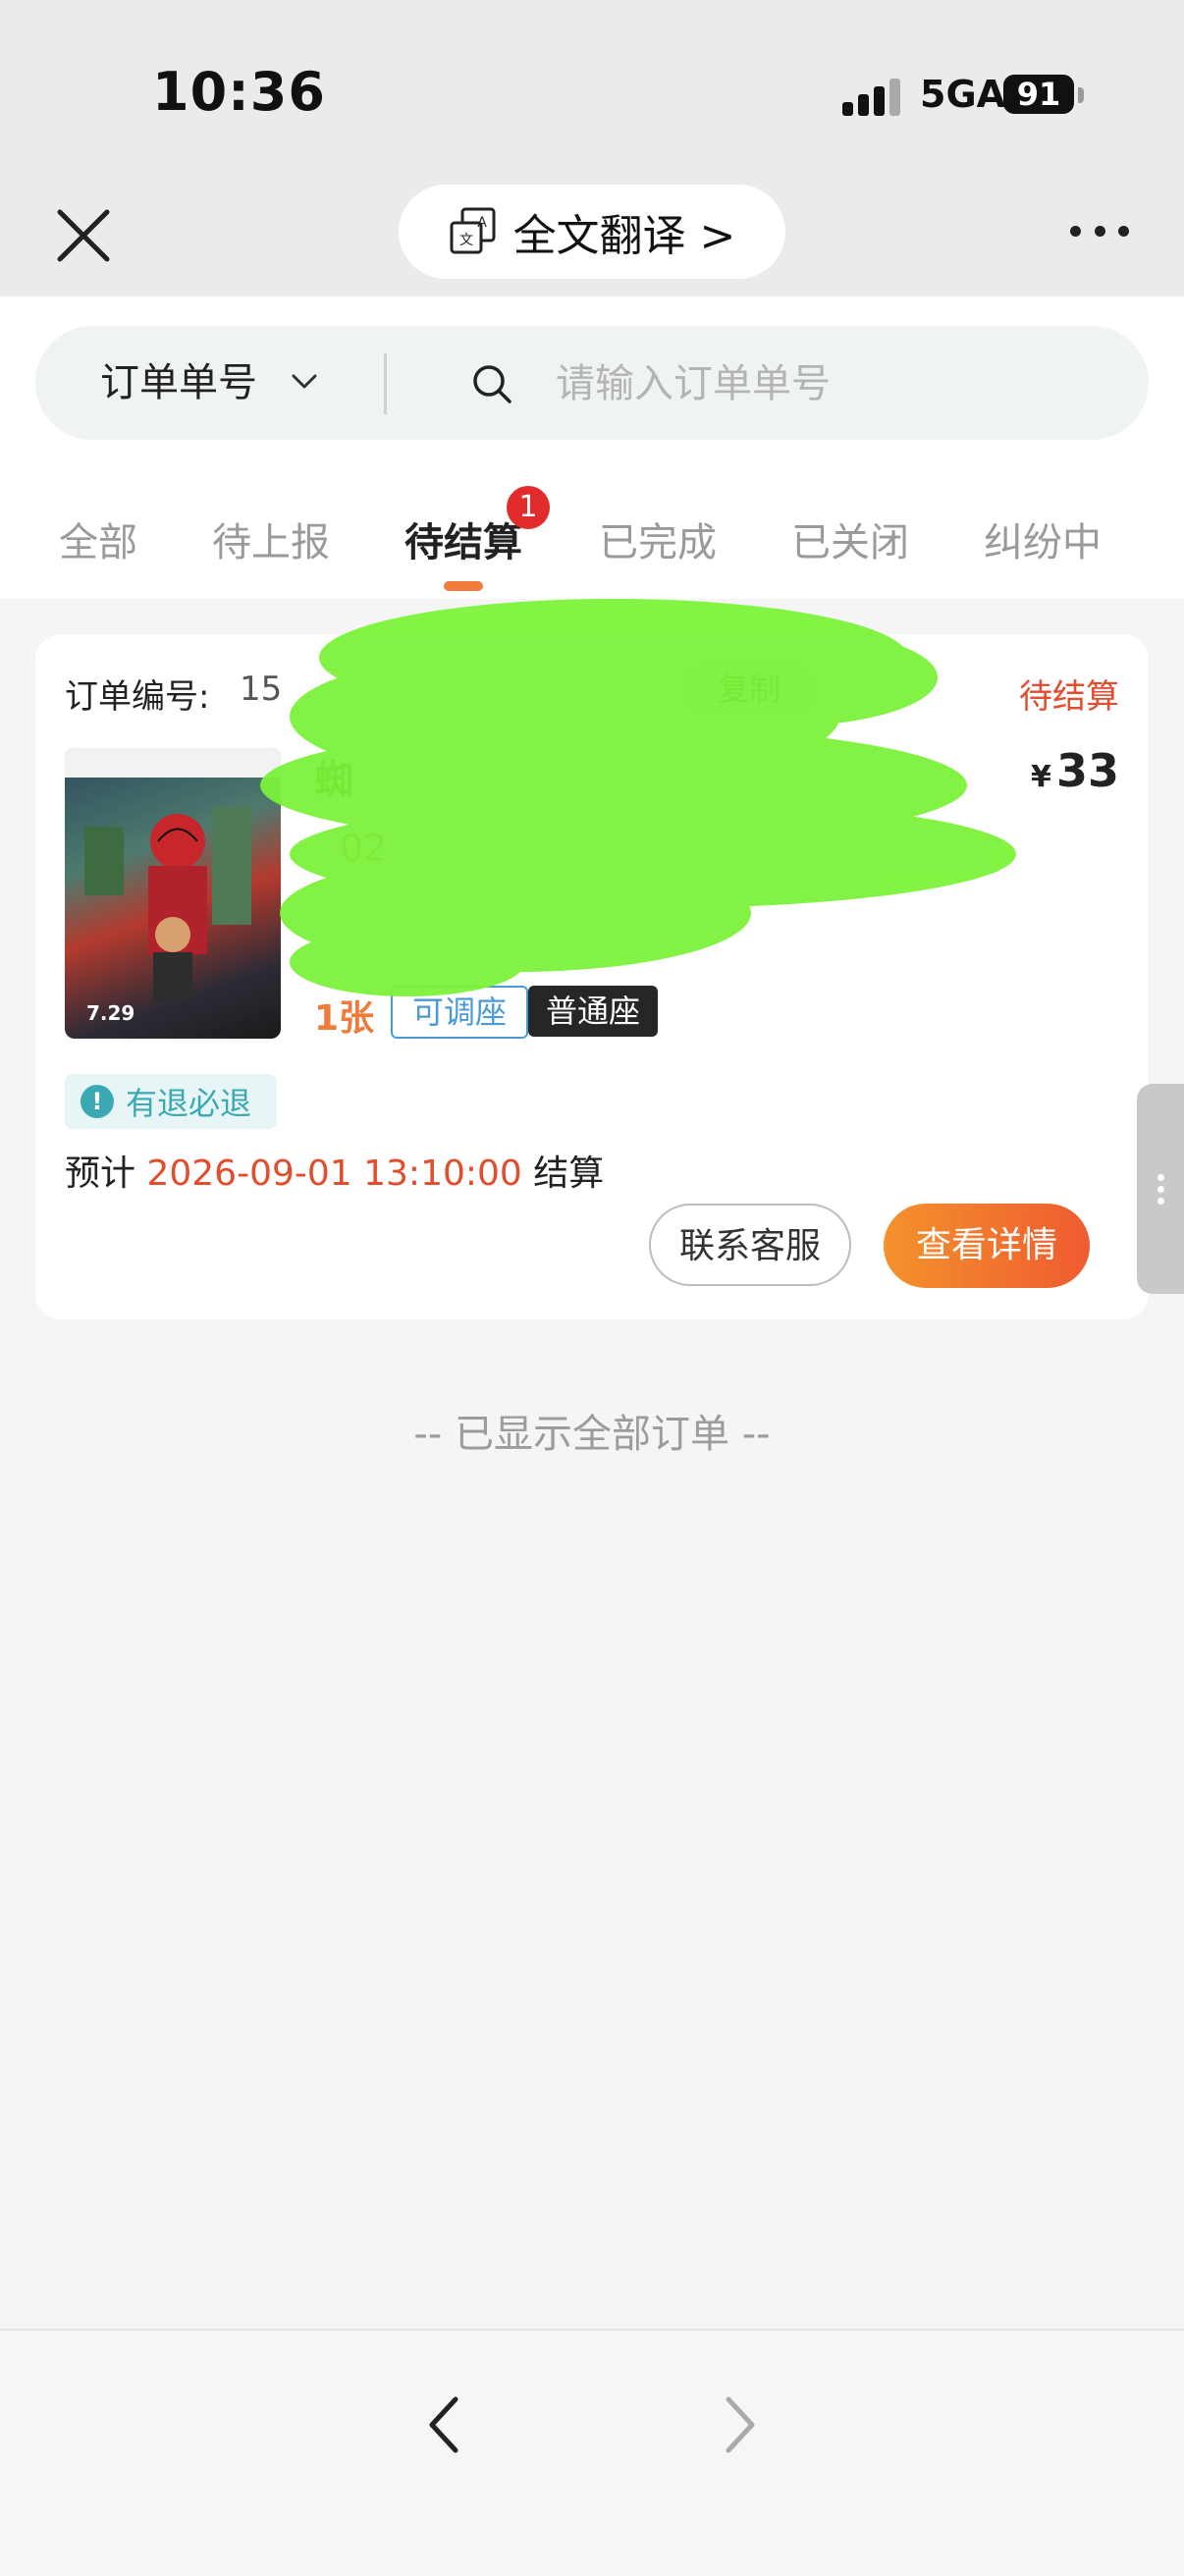  What do you see at coordinates (741, 2425) in the screenshot?
I see `forward-arrow-icon` at bounding box center [741, 2425].